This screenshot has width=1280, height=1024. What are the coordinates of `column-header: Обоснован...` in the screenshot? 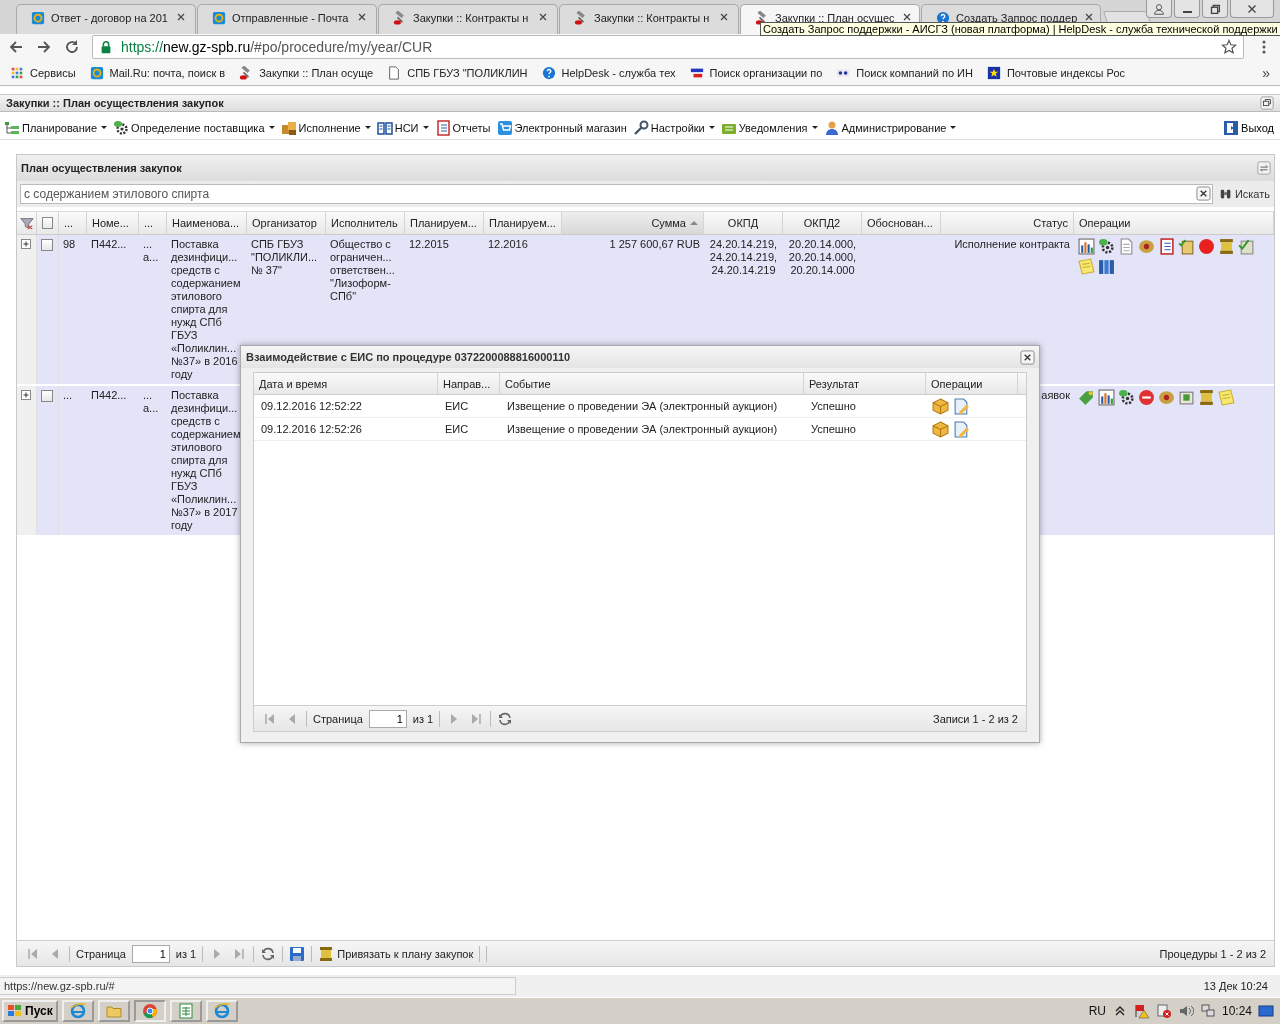 It's located at (901, 223).